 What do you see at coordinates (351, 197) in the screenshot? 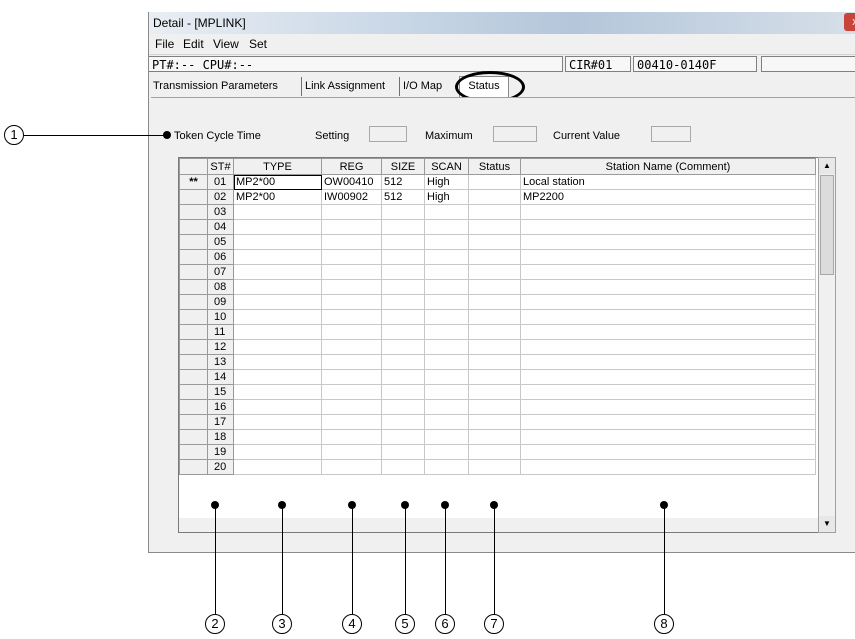
I see `reg-cell: IW00902` at bounding box center [351, 197].